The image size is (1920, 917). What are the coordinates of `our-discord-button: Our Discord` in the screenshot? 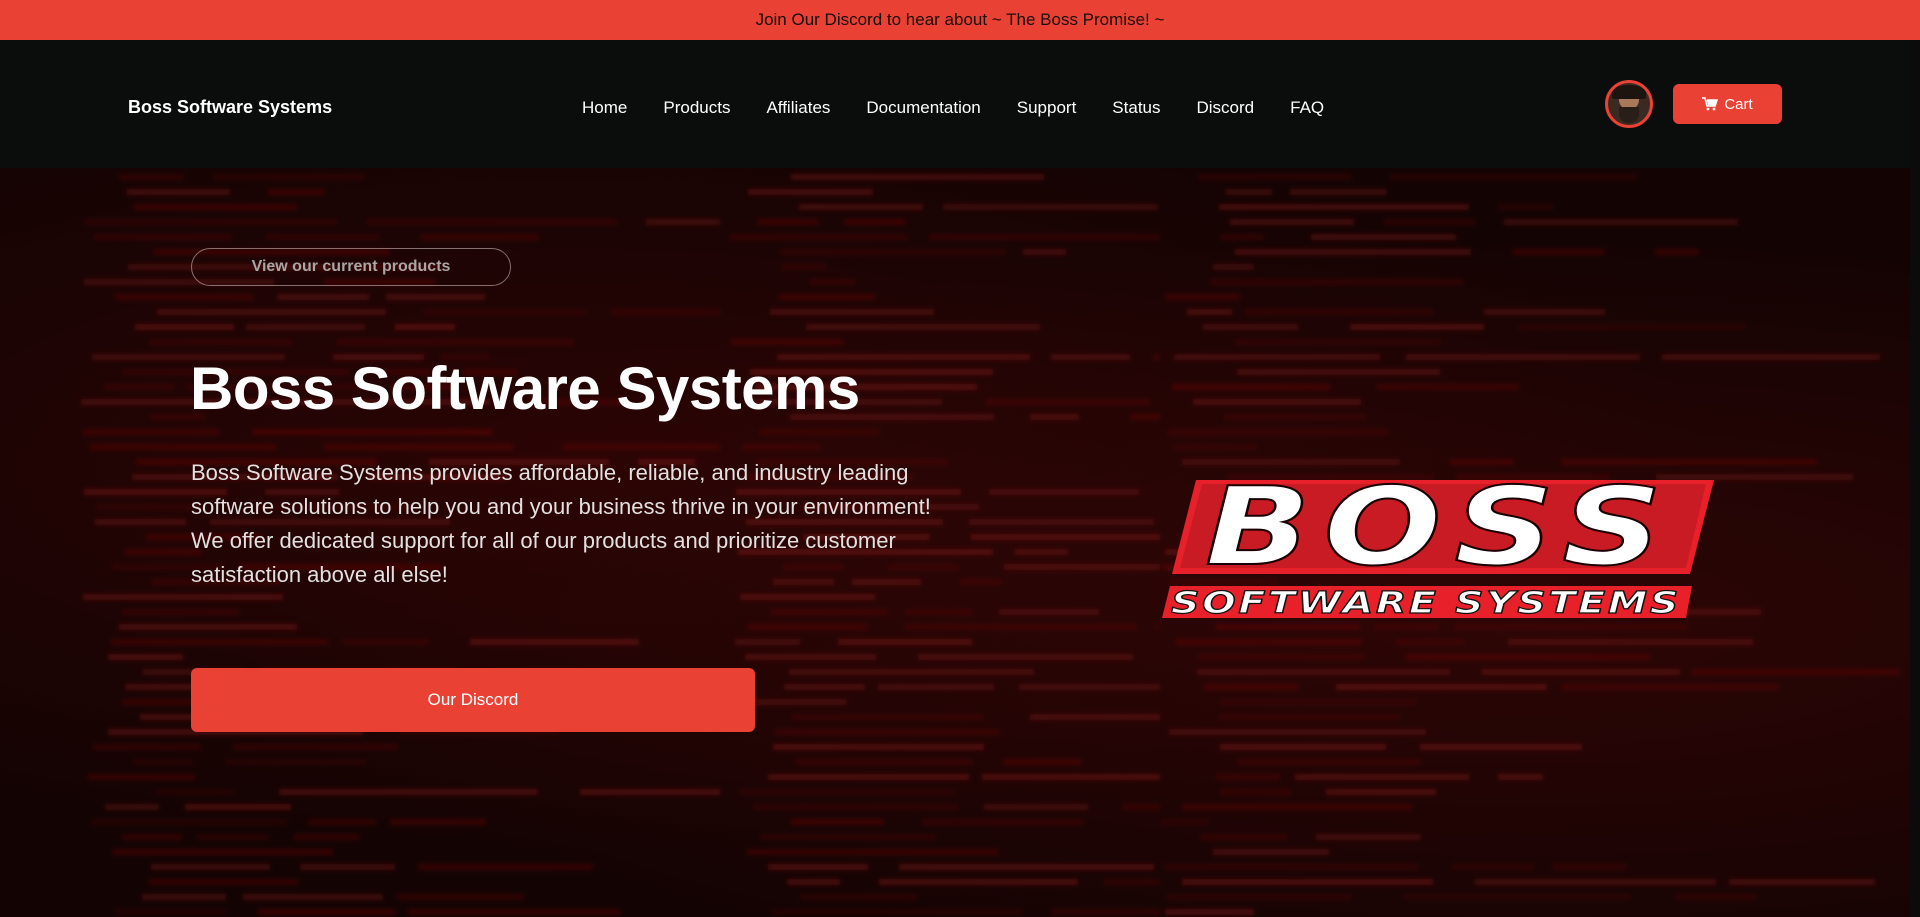 It's located at (473, 700).